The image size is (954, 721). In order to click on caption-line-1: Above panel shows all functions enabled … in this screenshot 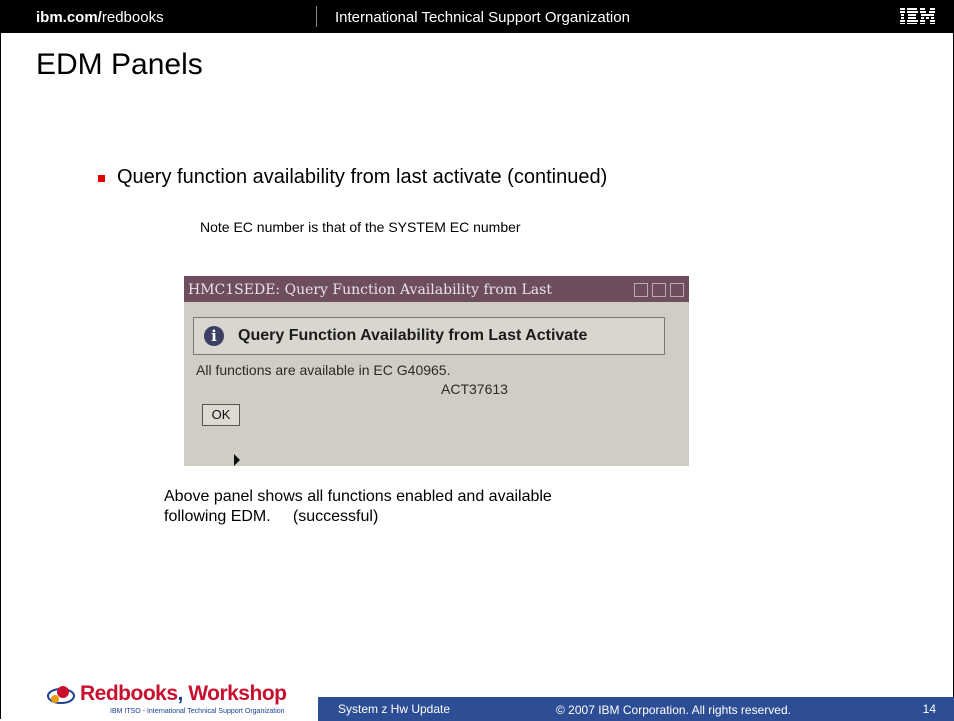, I will do `click(358, 496)`.